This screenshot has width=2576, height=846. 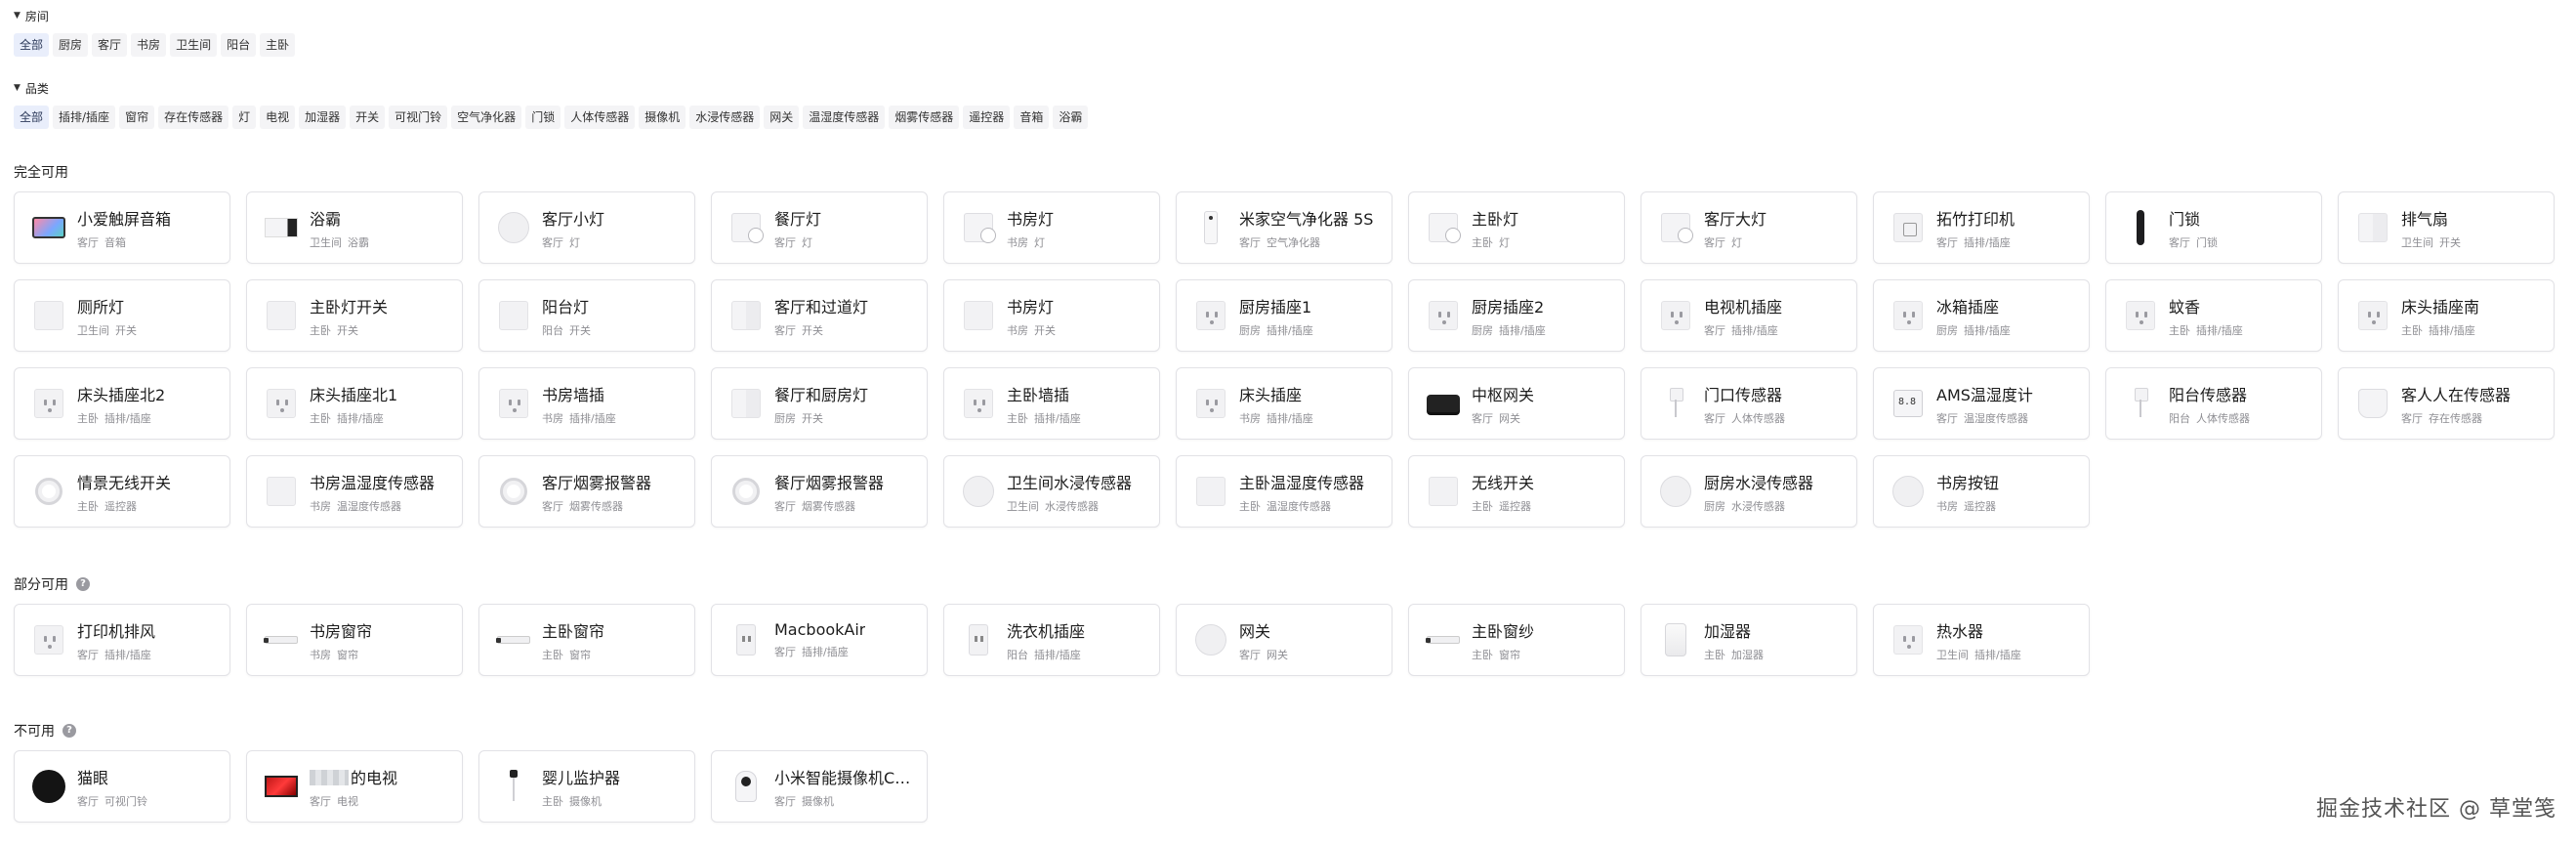 I want to click on device-card: 门口传感器 客厅 人体传感器, so click(x=1749, y=403).